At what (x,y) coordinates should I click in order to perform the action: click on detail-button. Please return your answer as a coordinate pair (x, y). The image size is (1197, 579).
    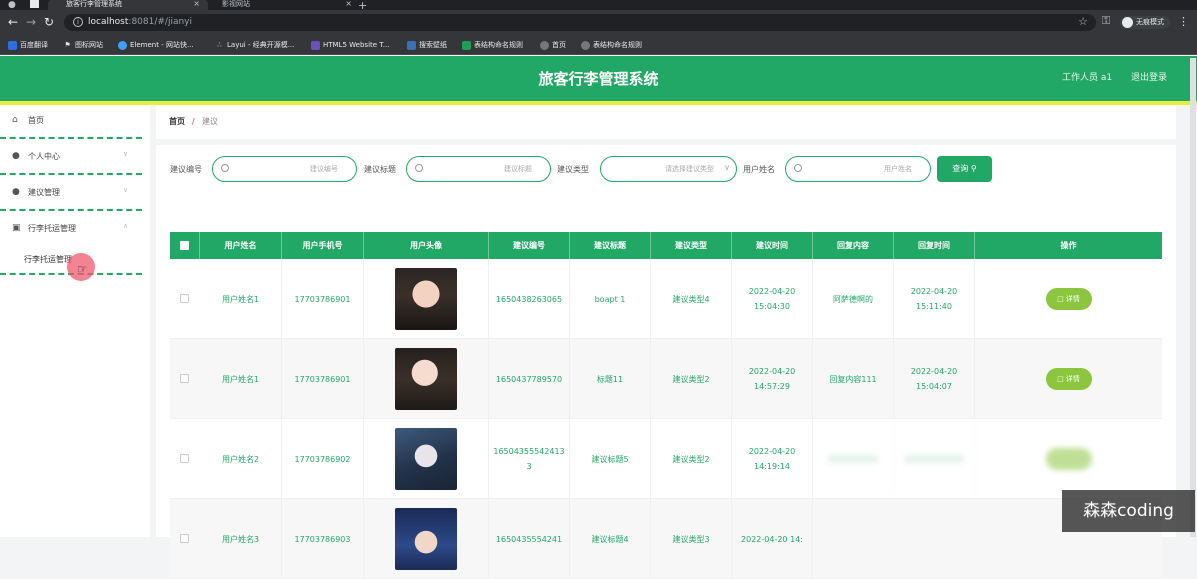
    Looking at the image, I should click on (1068, 459).